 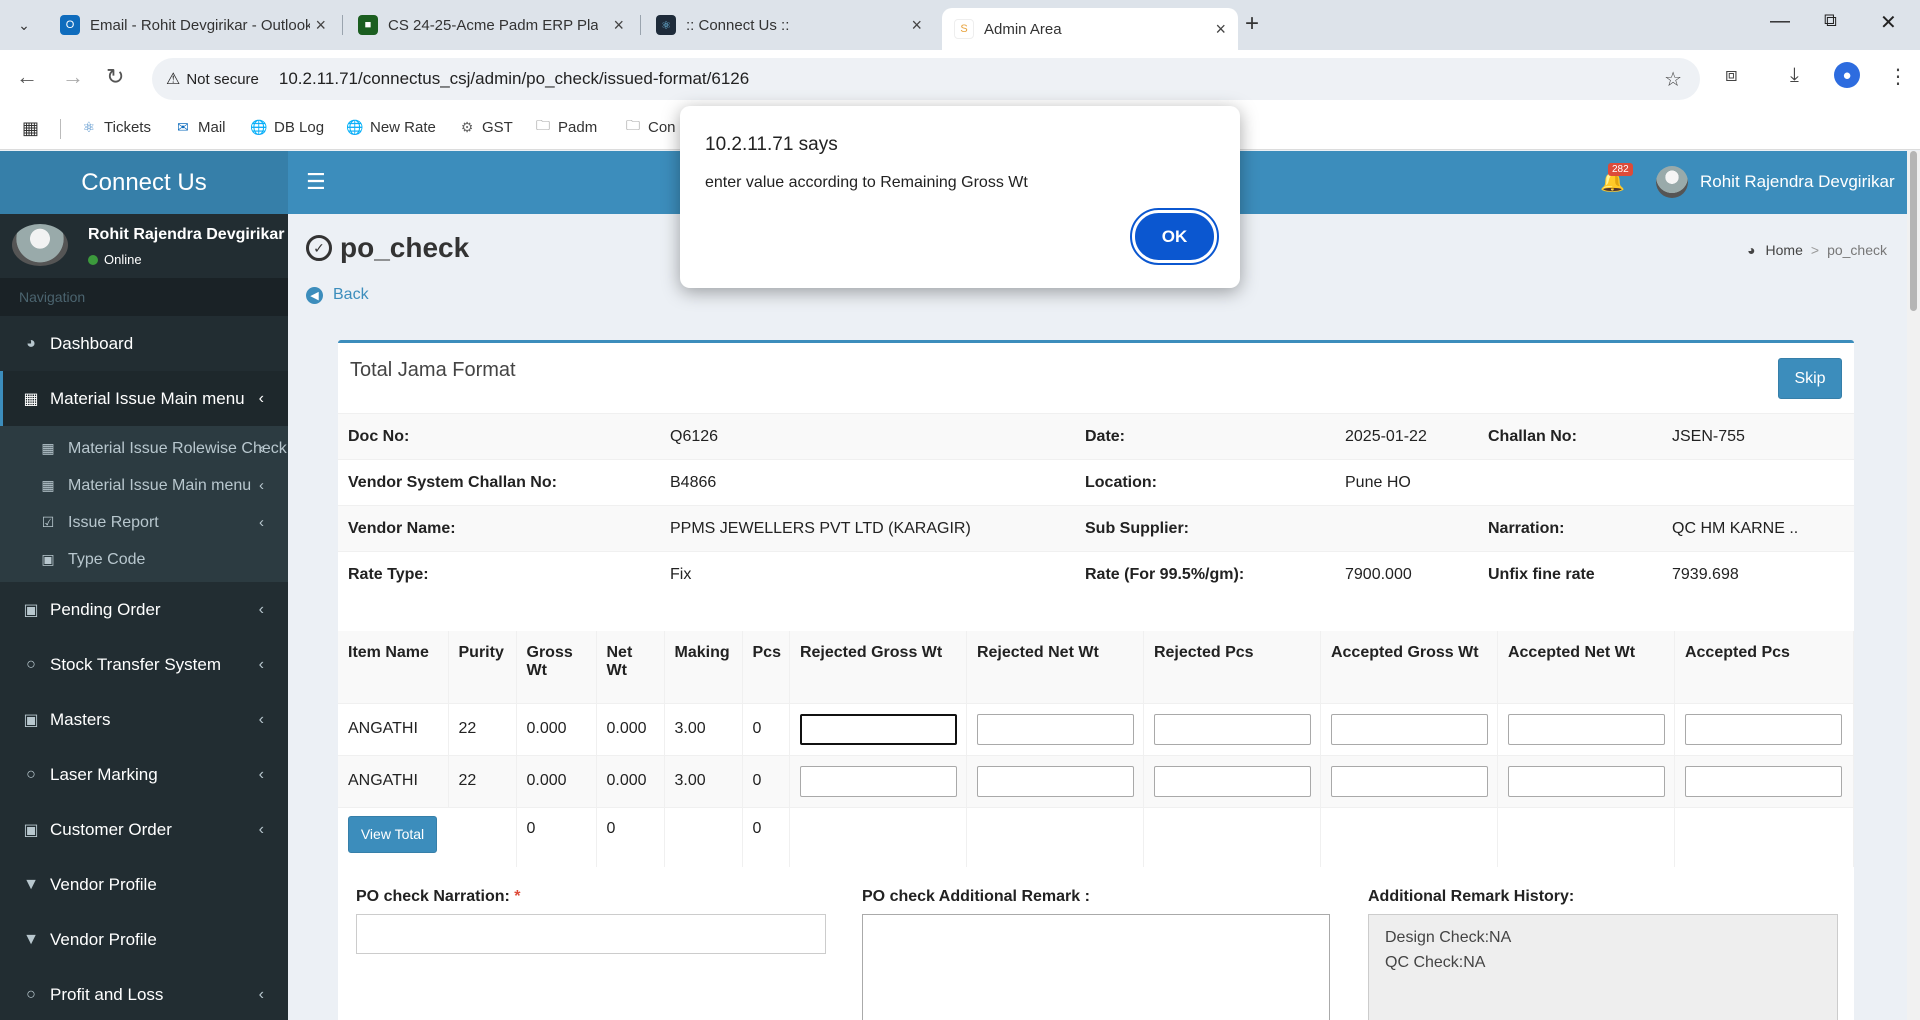 I want to click on total-net-wt: 0, so click(x=630, y=836).